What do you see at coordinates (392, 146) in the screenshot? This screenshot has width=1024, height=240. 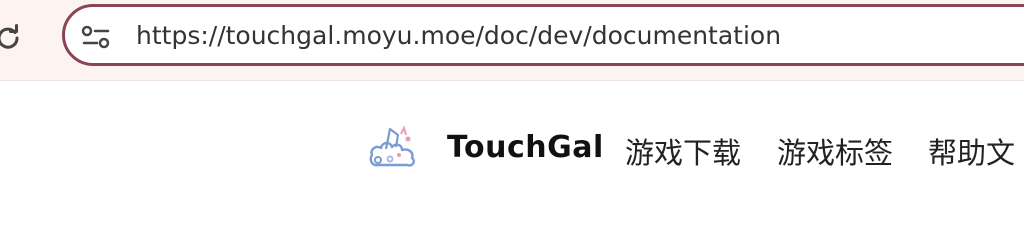 I see `touchgal-logo` at bounding box center [392, 146].